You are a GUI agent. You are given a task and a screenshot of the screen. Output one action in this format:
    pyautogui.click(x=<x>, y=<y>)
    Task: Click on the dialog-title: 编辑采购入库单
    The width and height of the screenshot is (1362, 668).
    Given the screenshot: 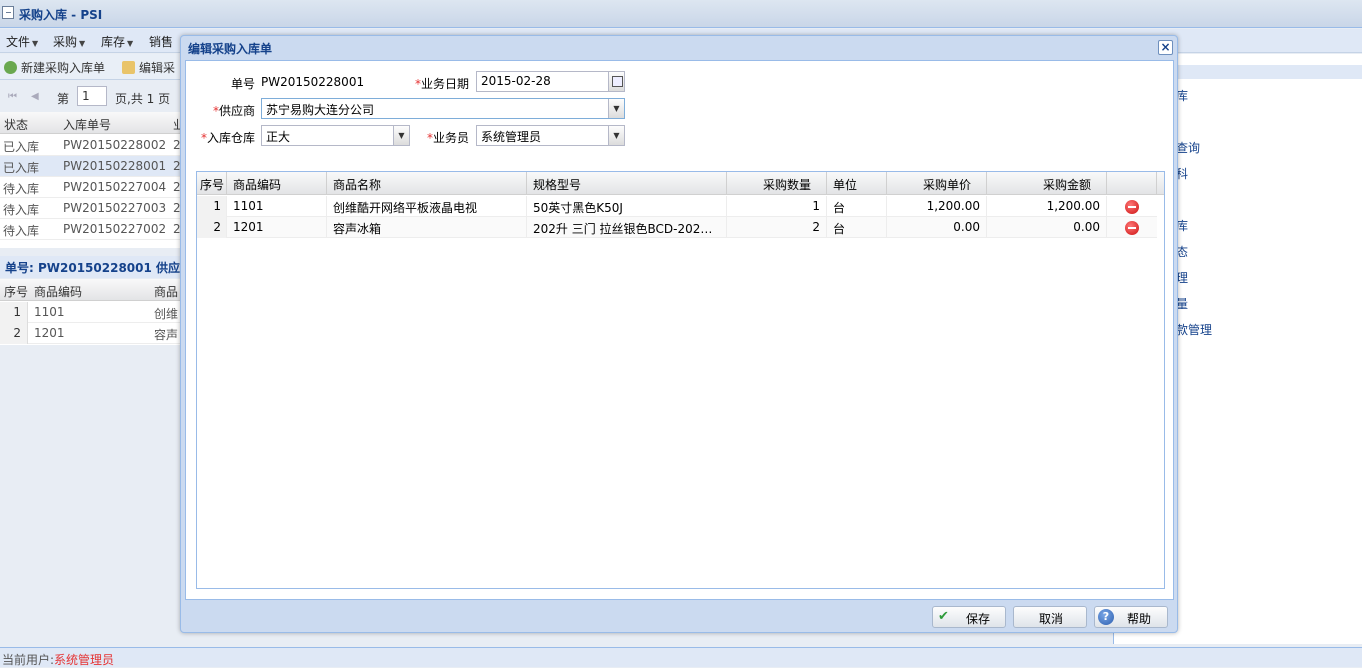 What is the action you would take?
    pyautogui.click(x=230, y=49)
    